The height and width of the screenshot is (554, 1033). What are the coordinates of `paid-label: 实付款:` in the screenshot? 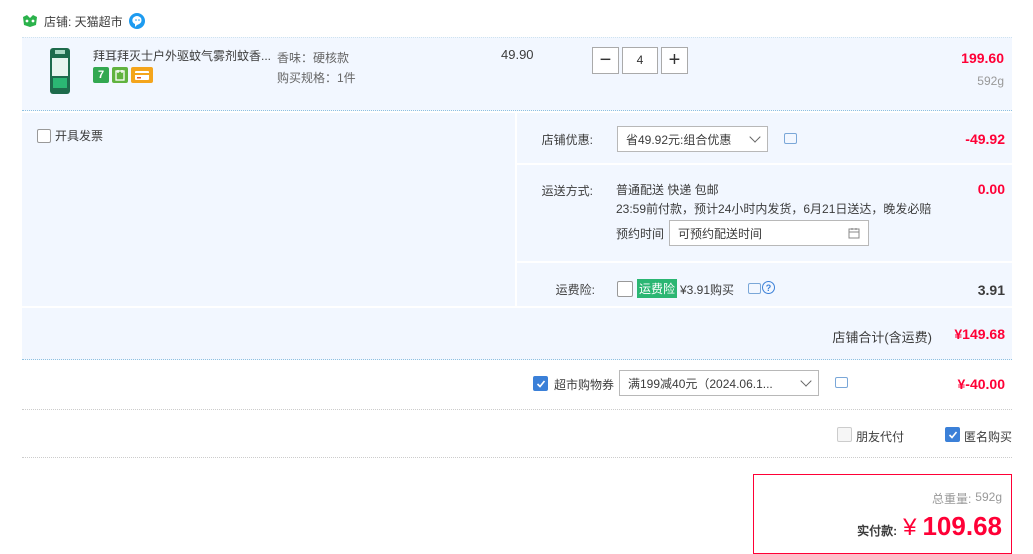 It's located at (877, 531).